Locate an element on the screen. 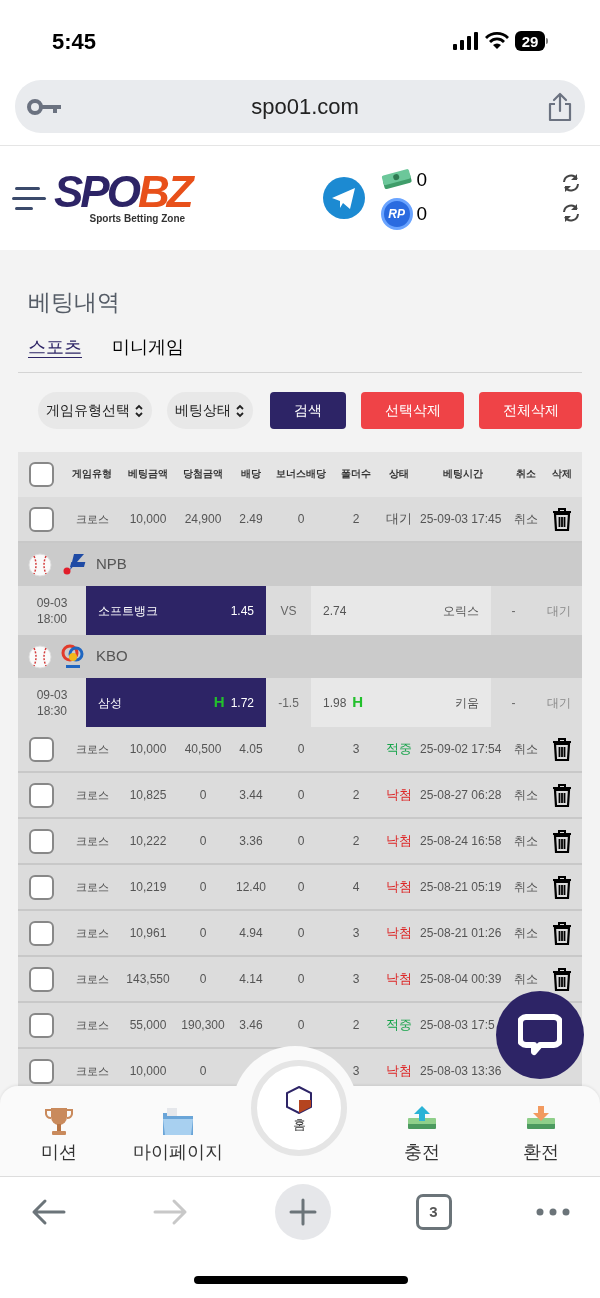  more-button is located at coordinates (553, 1212).